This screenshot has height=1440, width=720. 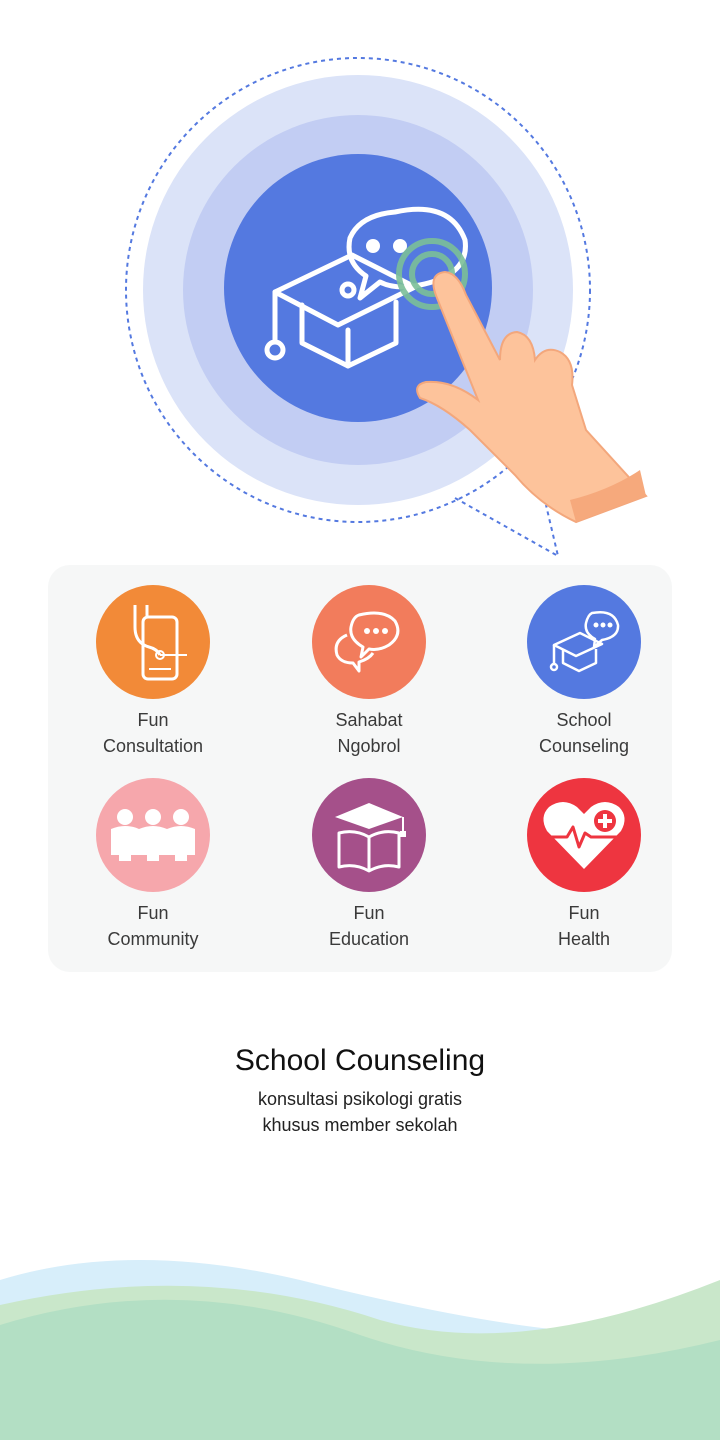 What do you see at coordinates (584, 939) in the screenshot?
I see `feature-label-line2: Health` at bounding box center [584, 939].